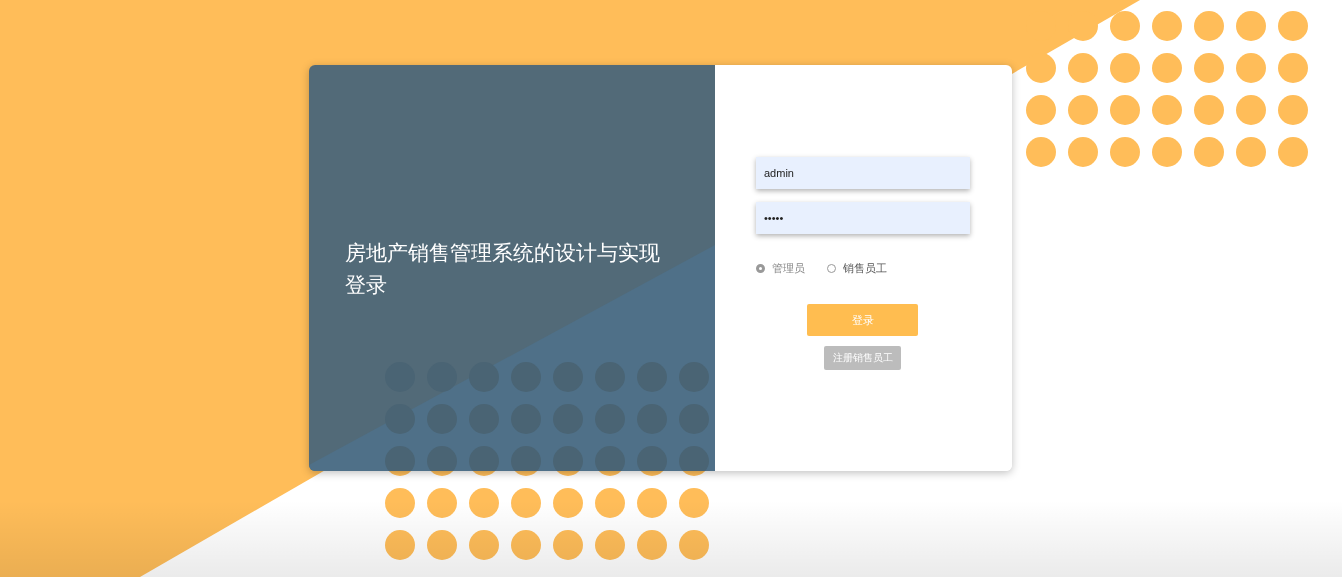  What do you see at coordinates (503, 269) in the screenshot?
I see `system-title: 房地产销售管理系统的设计与实现登录` at bounding box center [503, 269].